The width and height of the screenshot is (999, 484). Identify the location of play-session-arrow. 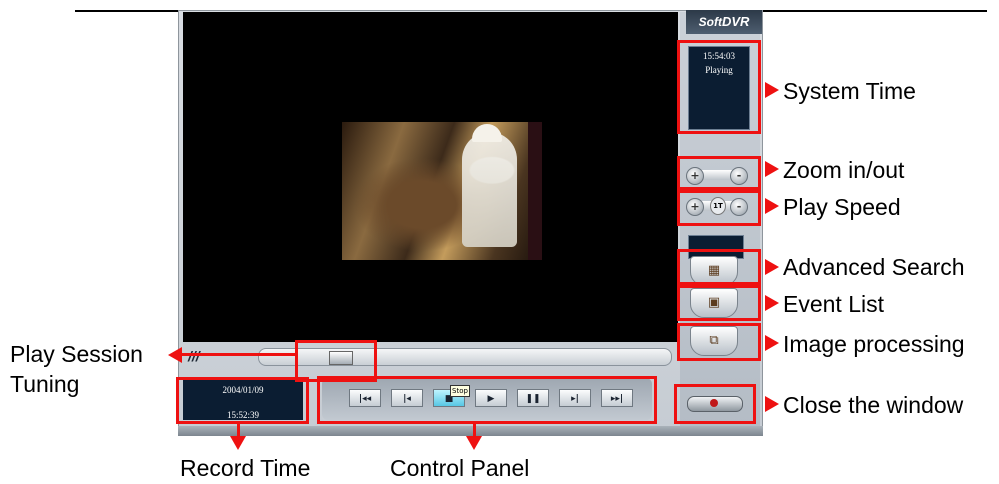
(175, 355).